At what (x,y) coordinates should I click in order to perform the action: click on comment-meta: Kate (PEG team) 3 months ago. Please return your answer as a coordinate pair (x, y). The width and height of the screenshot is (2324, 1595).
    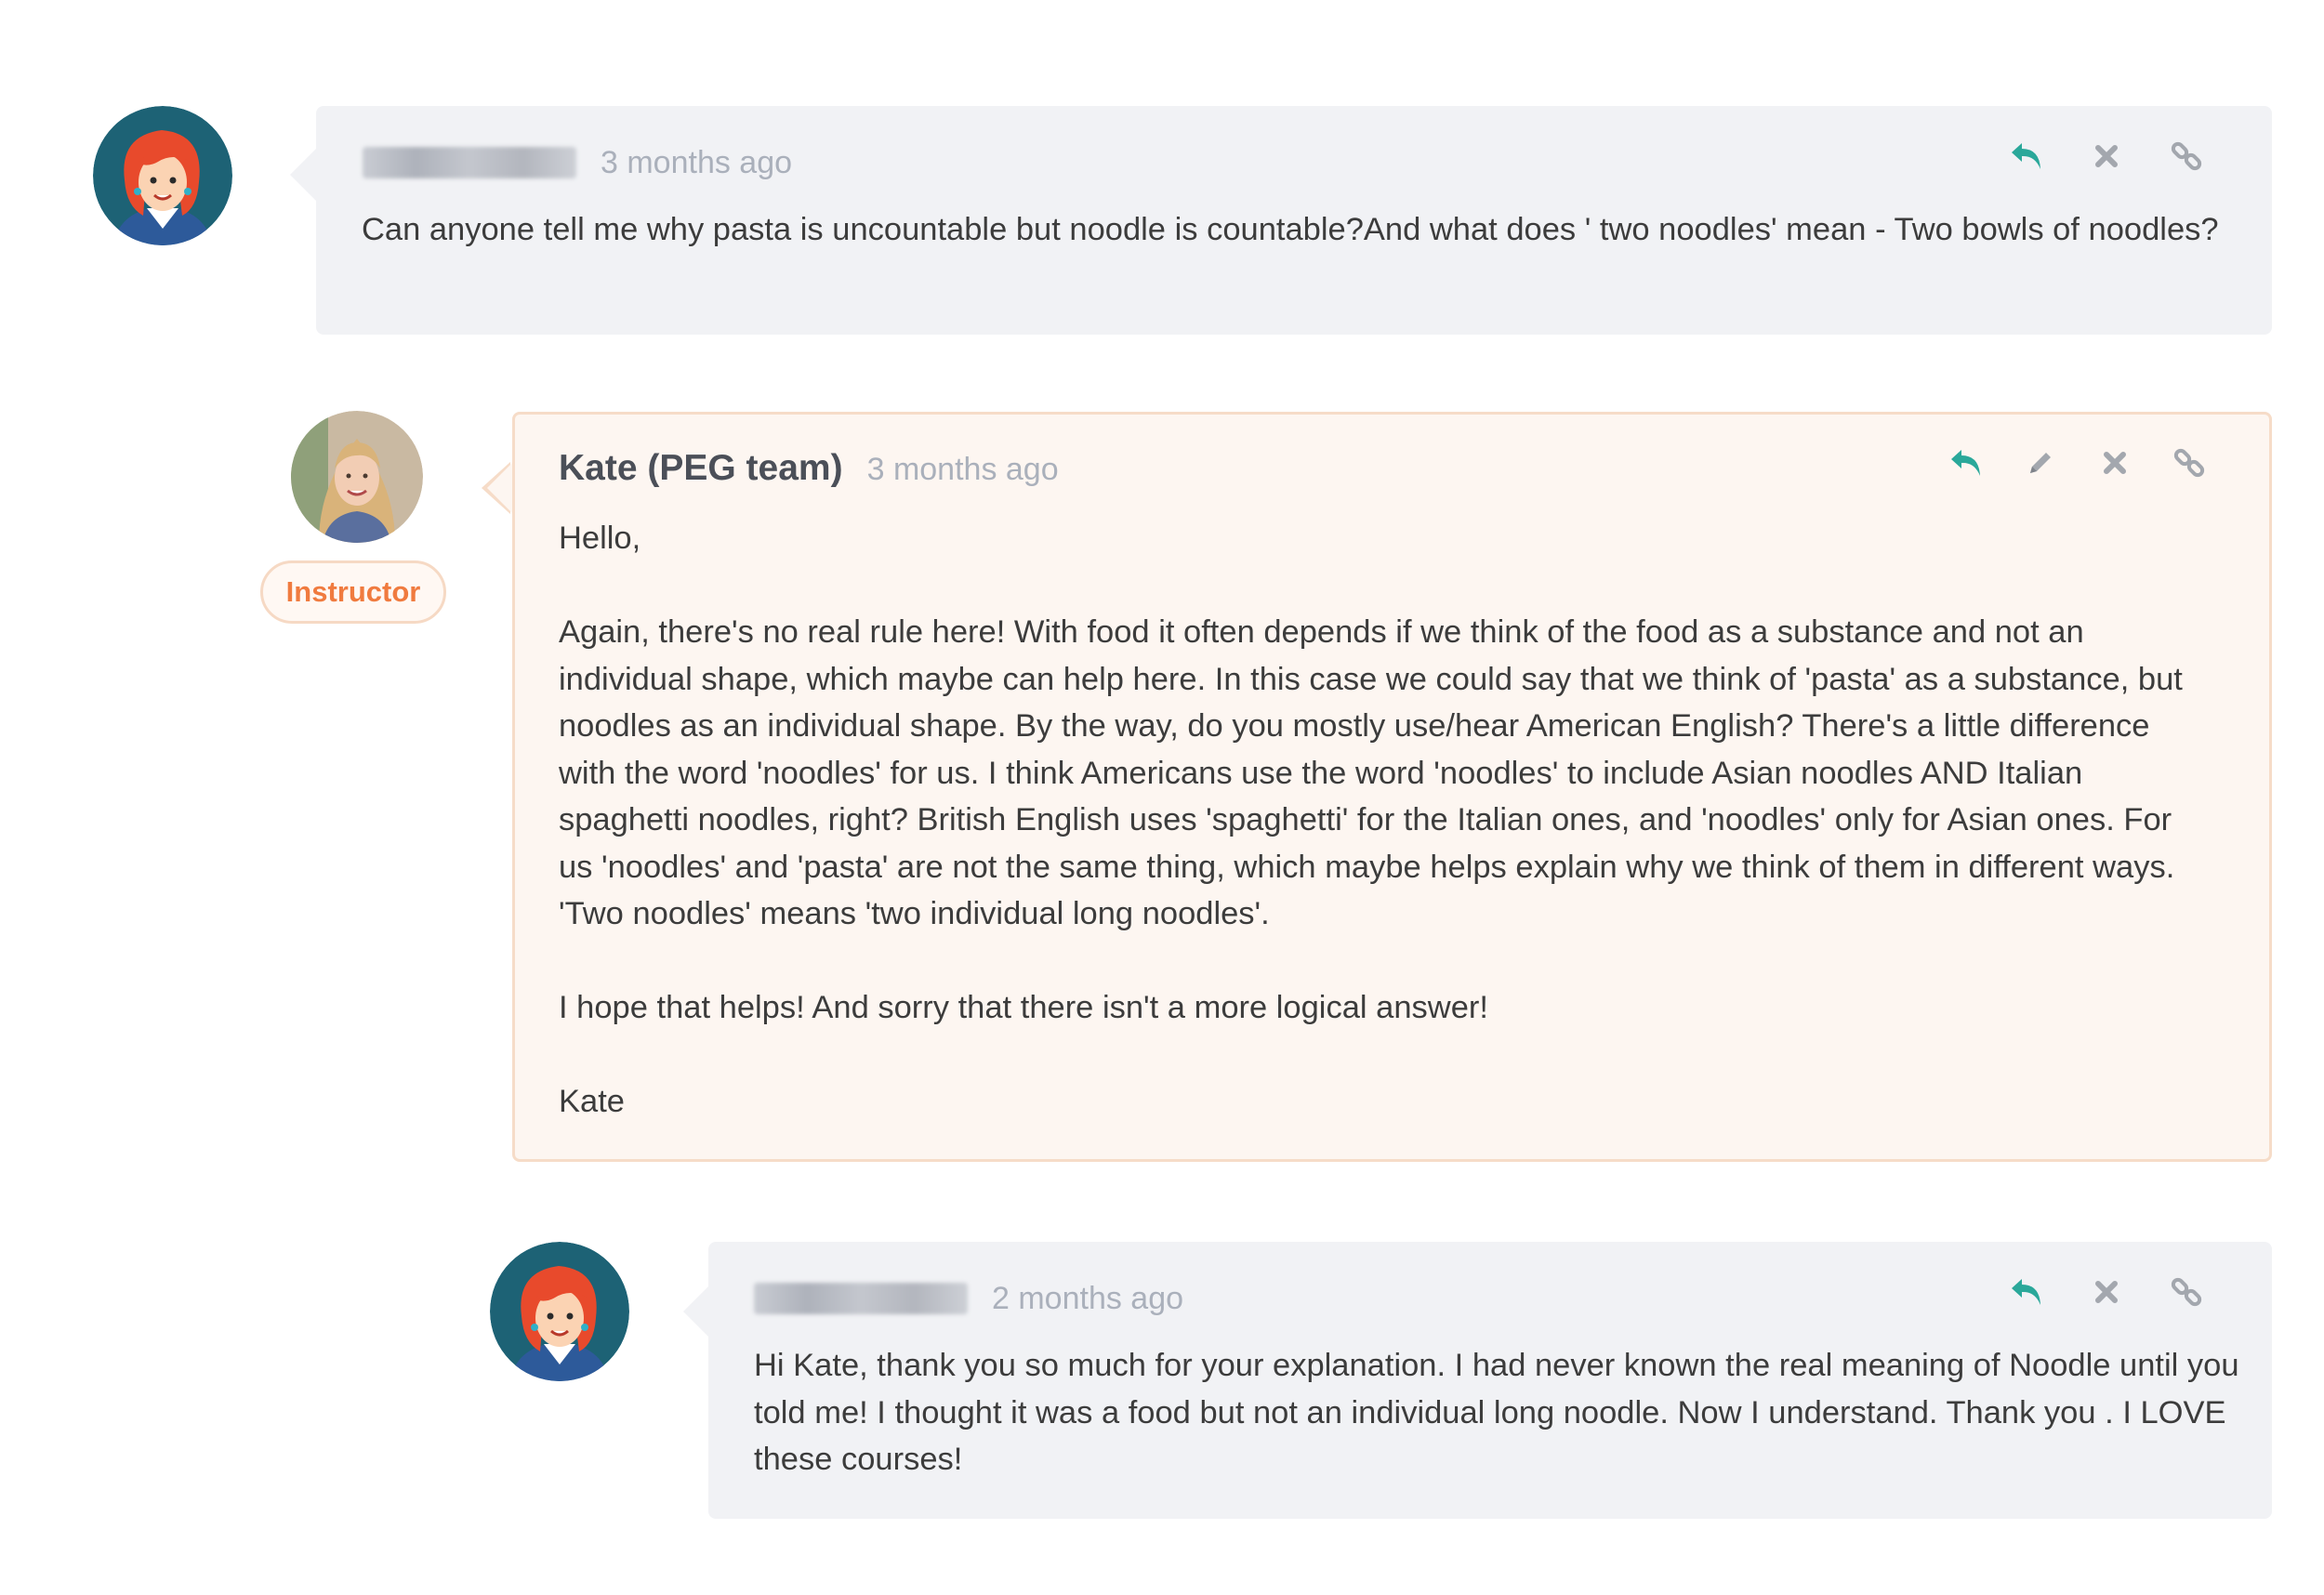
    Looking at the image, I should click on (809, 468).